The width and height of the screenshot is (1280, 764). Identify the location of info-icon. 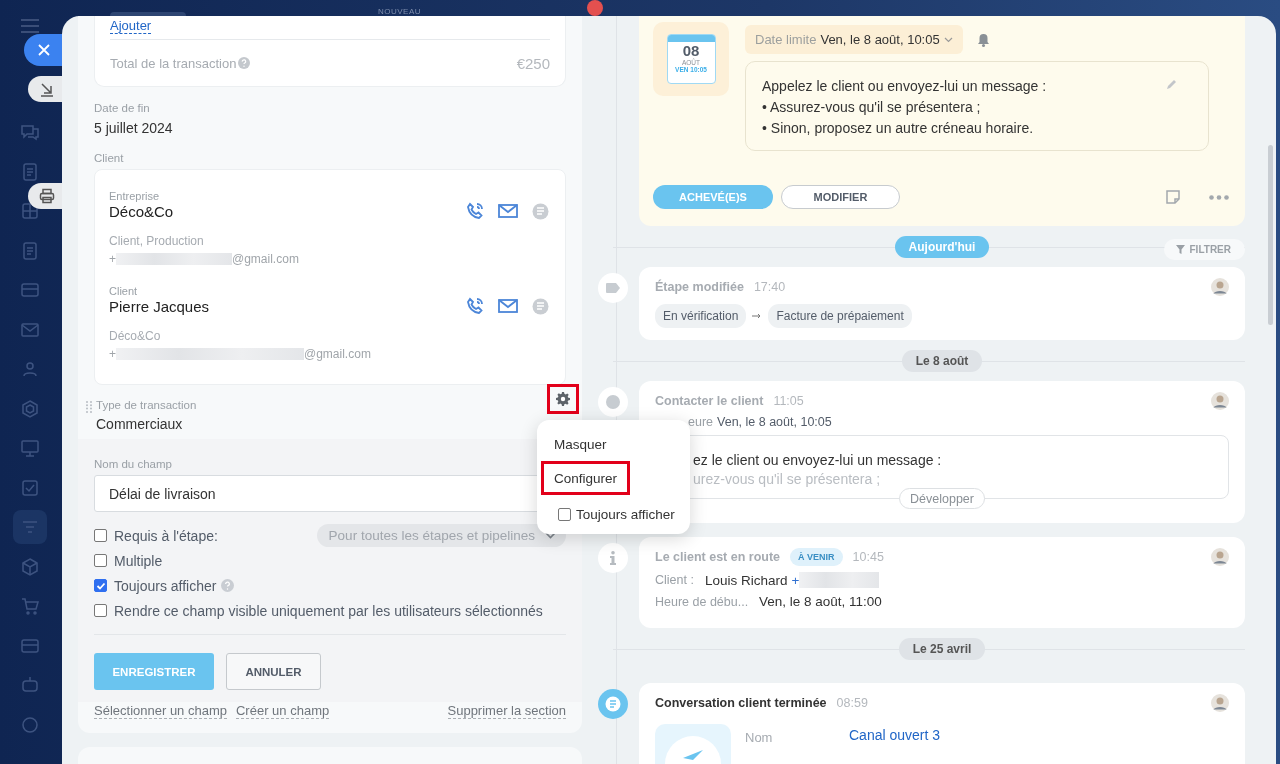
(613, 558).